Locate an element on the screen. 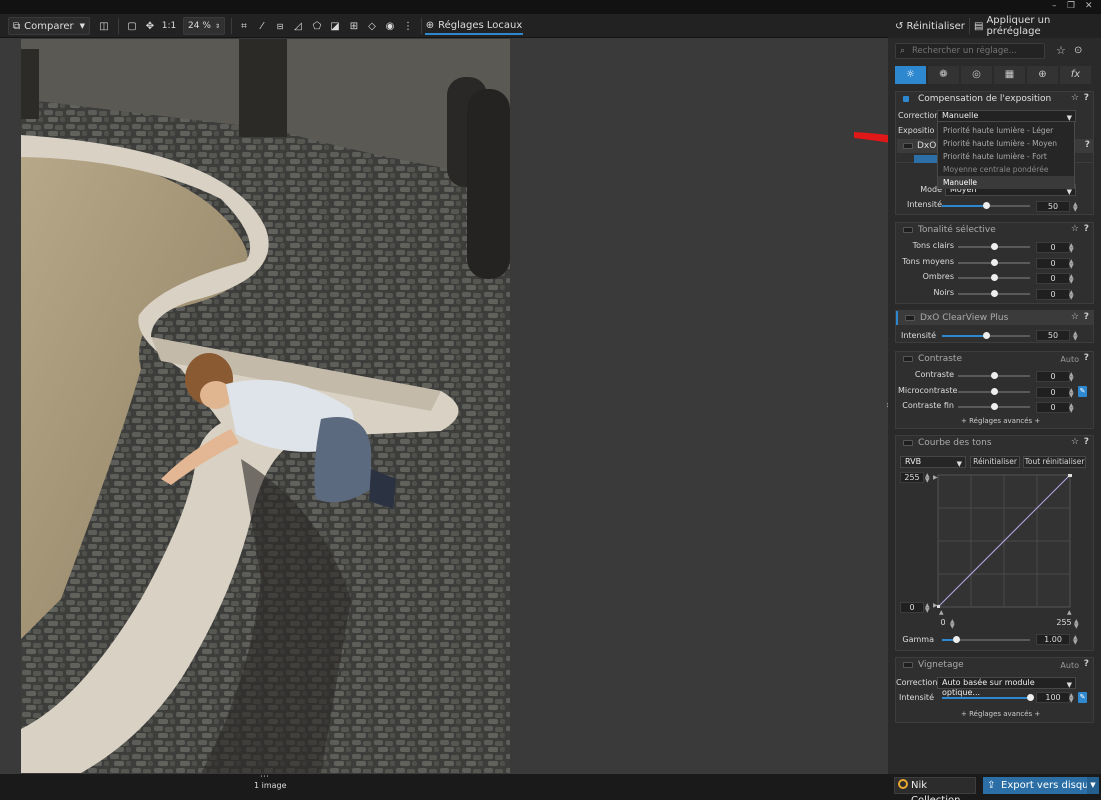 The height and width of the screenshot is (800, 1101). selective-tone-header: Tonalité sélective ☆ ? is located at coordinates (994, 230).